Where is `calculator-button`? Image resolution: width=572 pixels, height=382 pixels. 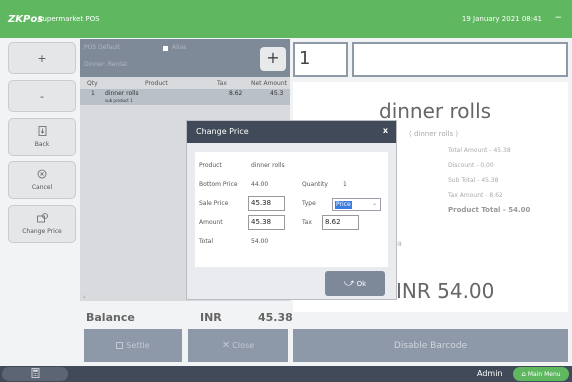 calculator-button is located at coordinates (35, 374).